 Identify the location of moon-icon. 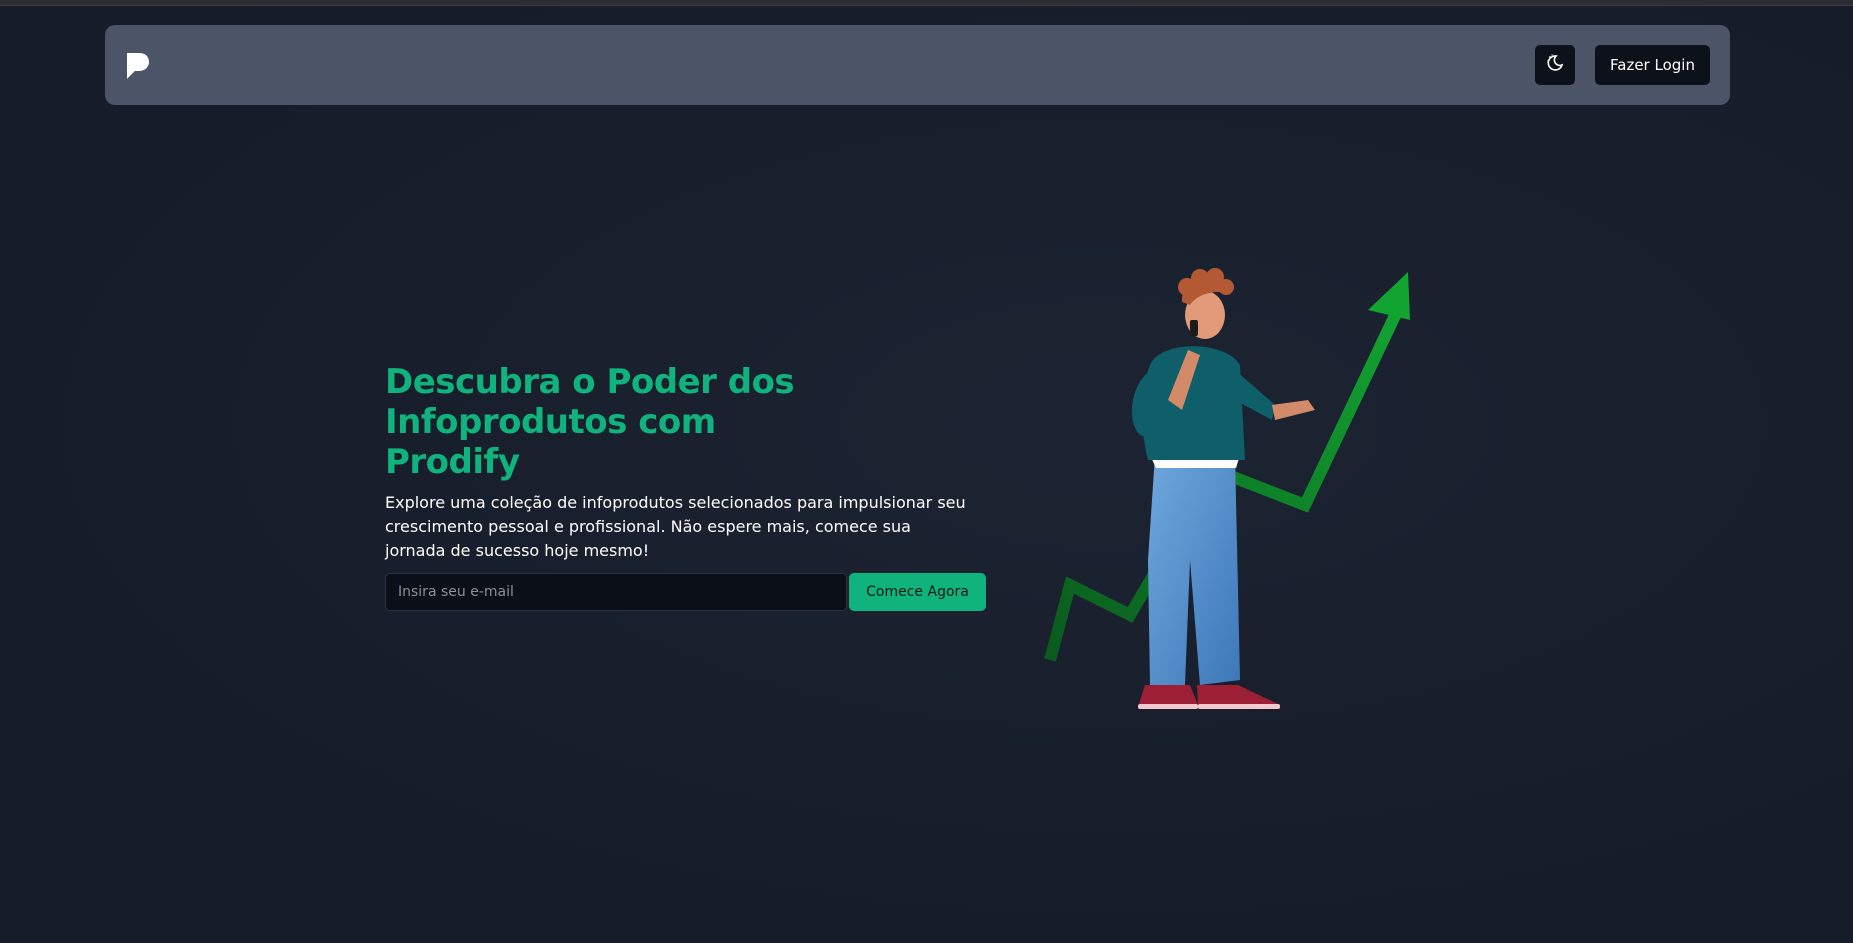
(1555, 65).